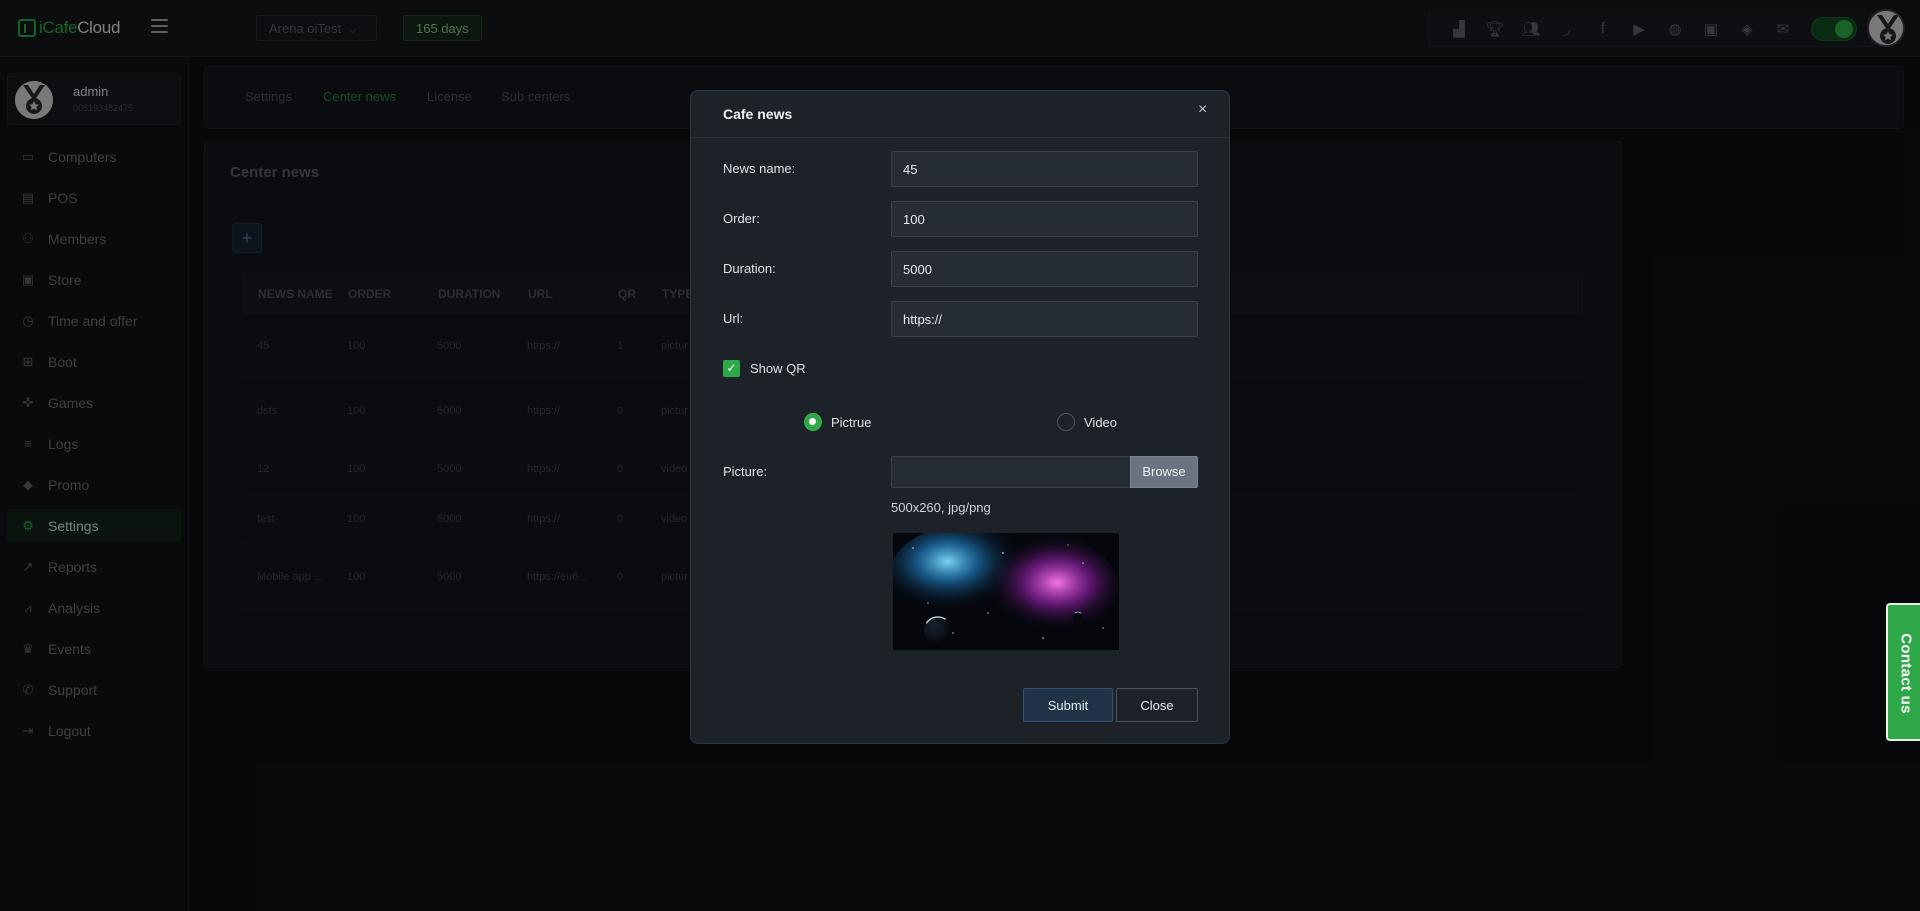  I want to click on modal-title: Cafe news, so click(758, 114).